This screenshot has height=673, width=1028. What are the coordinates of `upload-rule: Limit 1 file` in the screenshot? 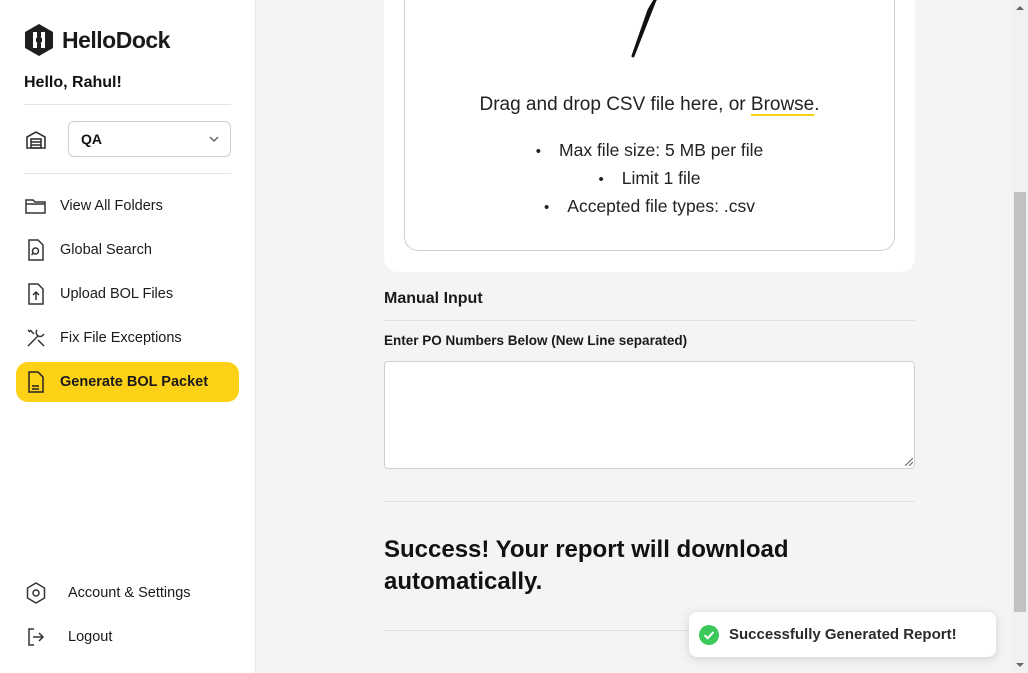 It's located at (649, 178).